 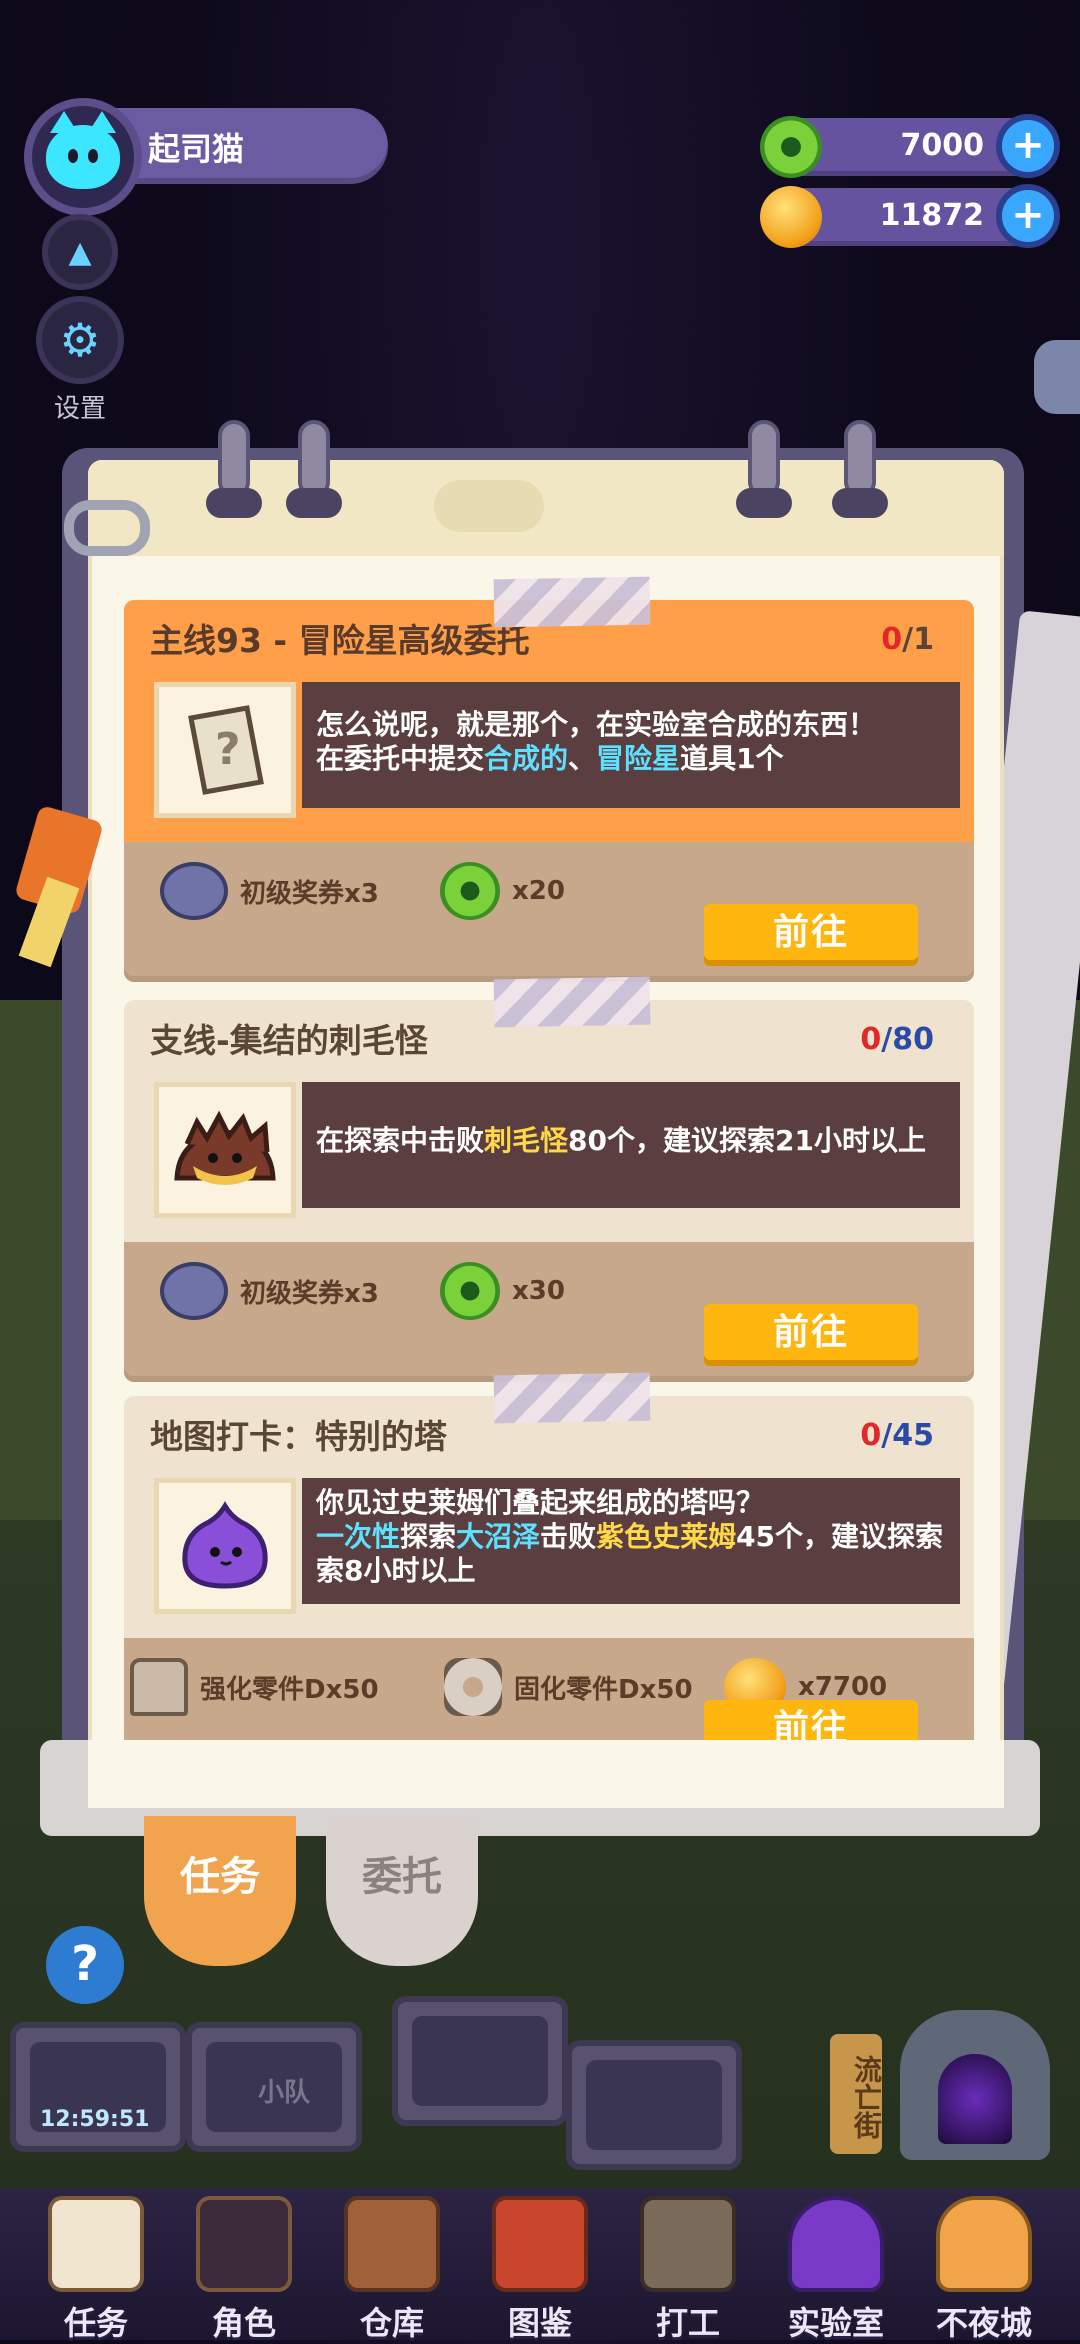 What do you see at coordinates (631, 1145) in the screenshot?
I see `quest-description: 在探索中击败刺毛怪80个，建议探索21小时以上` at bounding box center [631, 1145].